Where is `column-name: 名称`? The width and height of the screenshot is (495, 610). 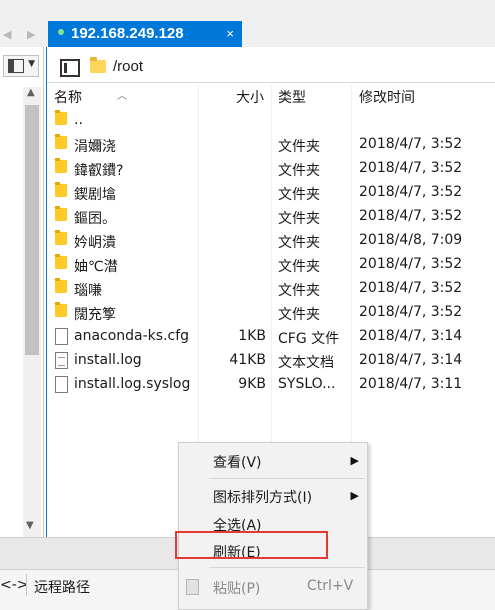 column-name: 名称 is located at coordinates (68, 97).